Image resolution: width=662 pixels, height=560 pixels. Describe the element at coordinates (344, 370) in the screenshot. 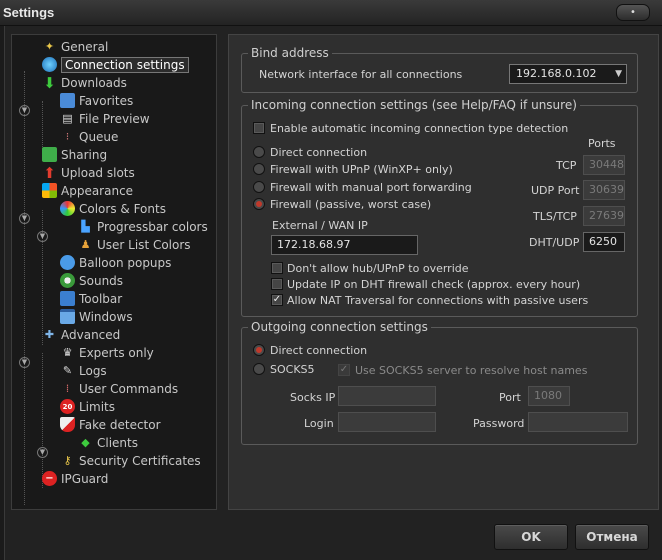

I see `socks-resolve-checkbox: ✓` at that location.